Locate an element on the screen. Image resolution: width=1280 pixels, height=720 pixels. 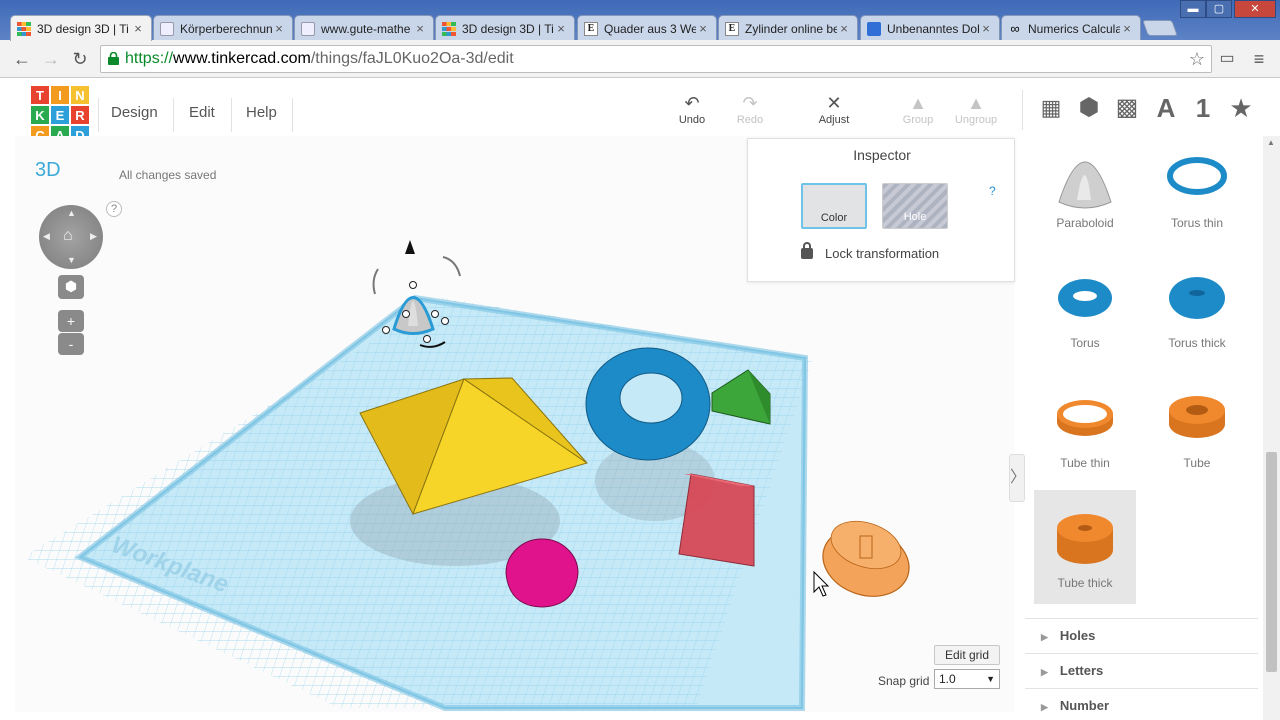
library-scrollbar: ▲ is located at coordinates (1271, 428).